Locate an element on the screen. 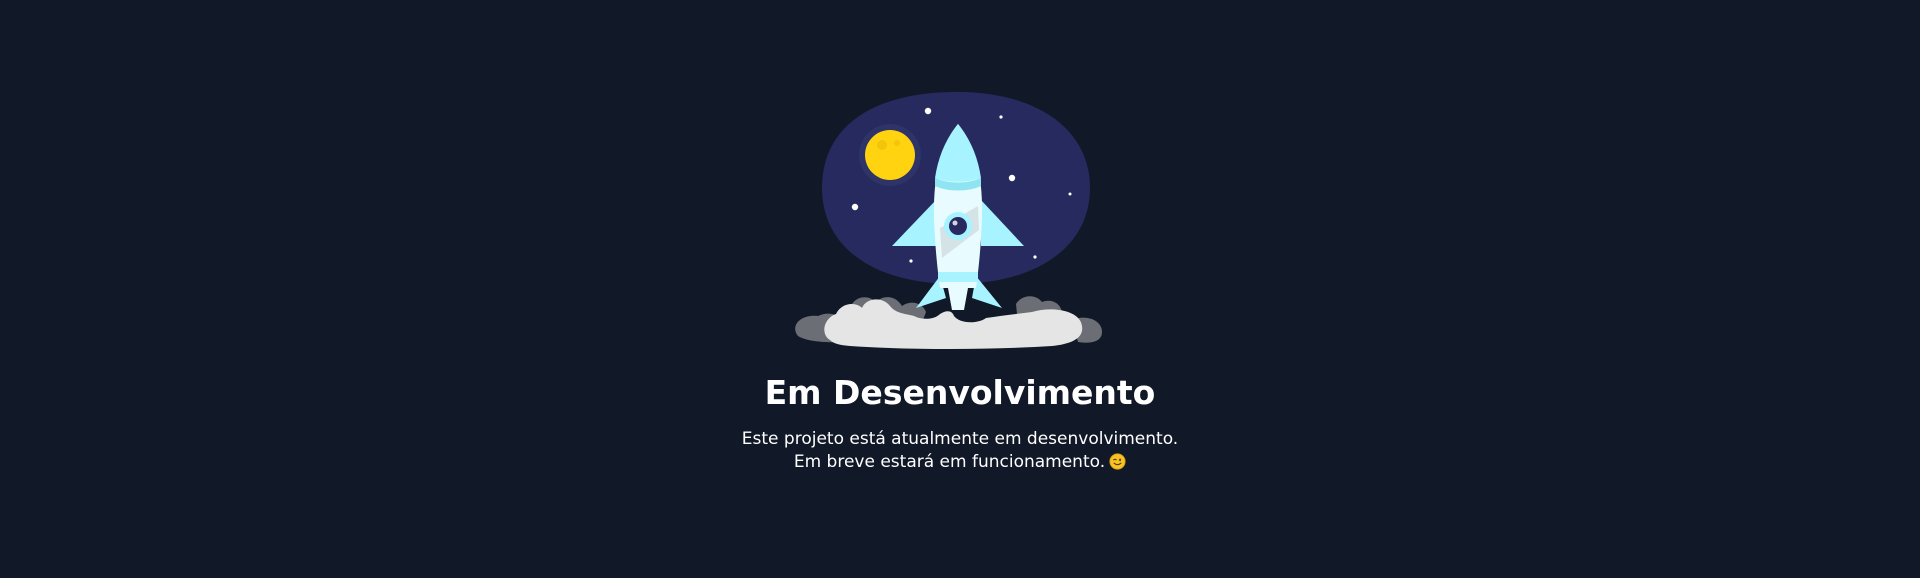 The width and height of the screenshot is (1920, 578). moon-icon is located at coordinates (890, 155).